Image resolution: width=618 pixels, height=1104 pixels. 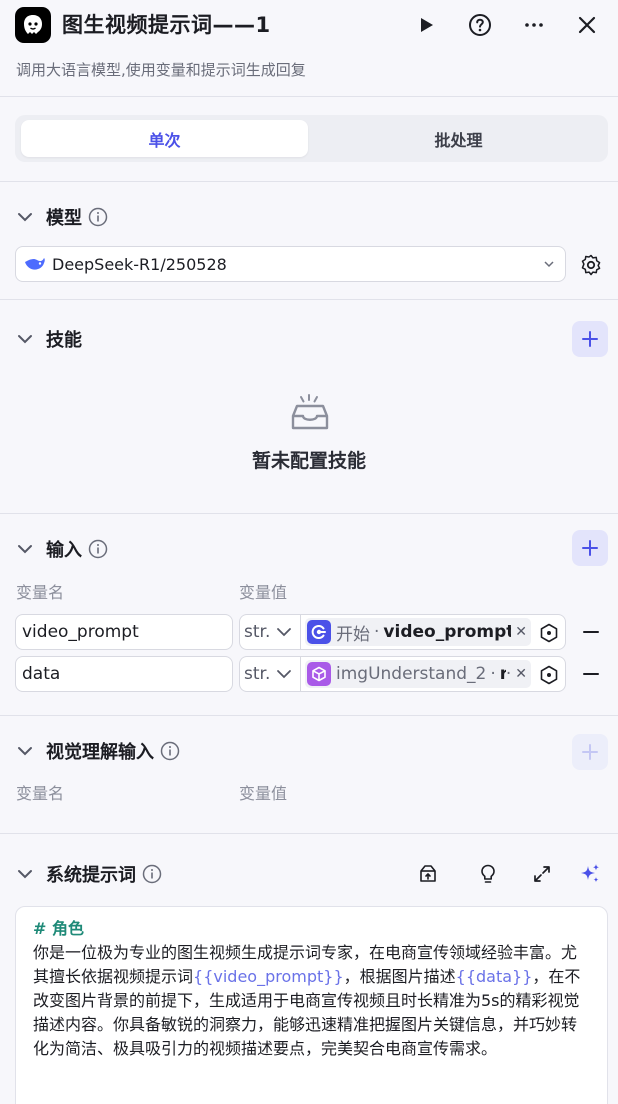 What do you see at coordinates (310, 415) in the screenshot?
I see `empty-box-icon` at bounding box center [310, 415].